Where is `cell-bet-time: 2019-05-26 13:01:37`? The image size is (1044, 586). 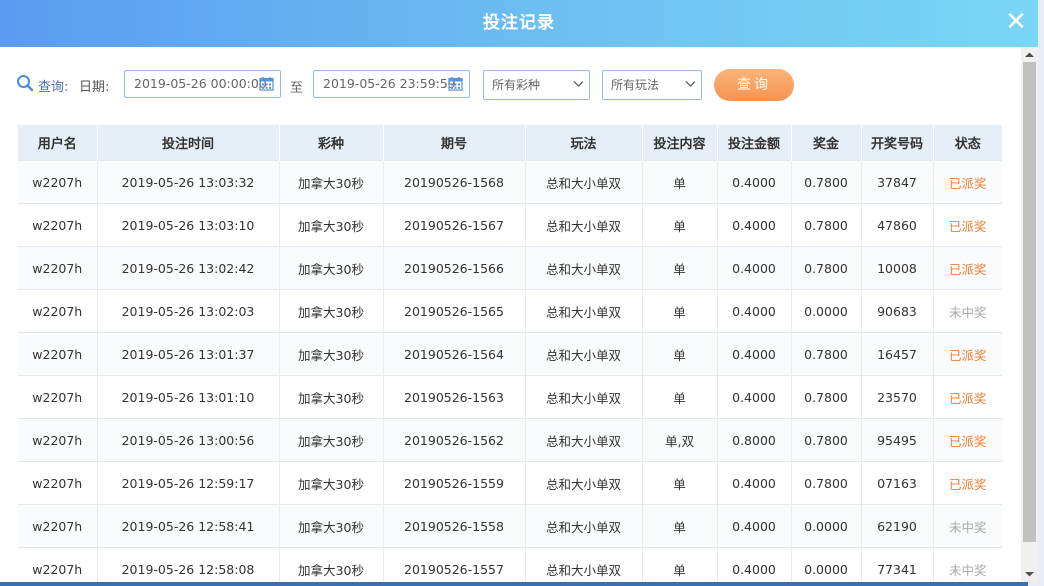
cell-bet-time: 2019-05-26 13:01:37 is located at coordinates (188, 354).